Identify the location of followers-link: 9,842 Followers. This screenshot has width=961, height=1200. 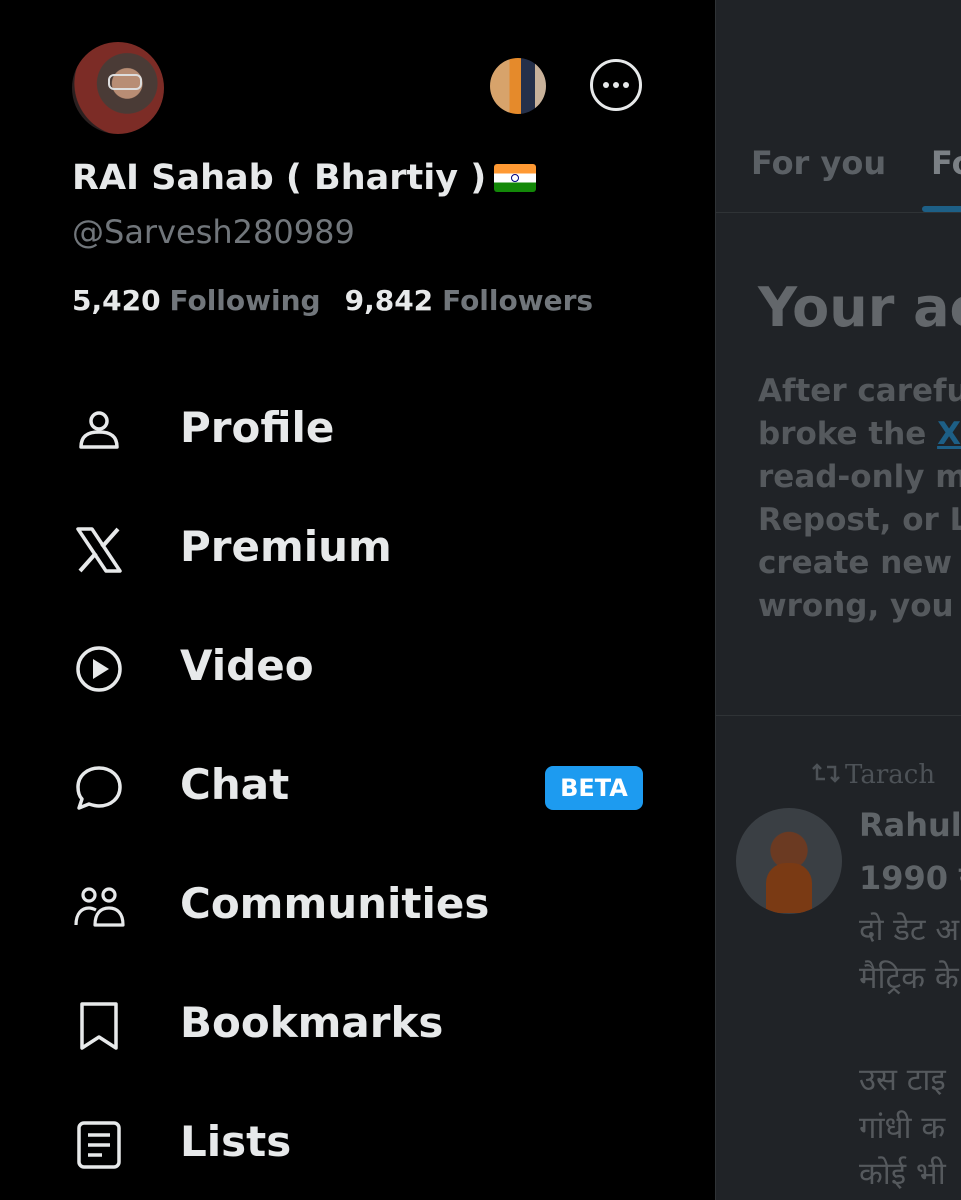
(469, 300).